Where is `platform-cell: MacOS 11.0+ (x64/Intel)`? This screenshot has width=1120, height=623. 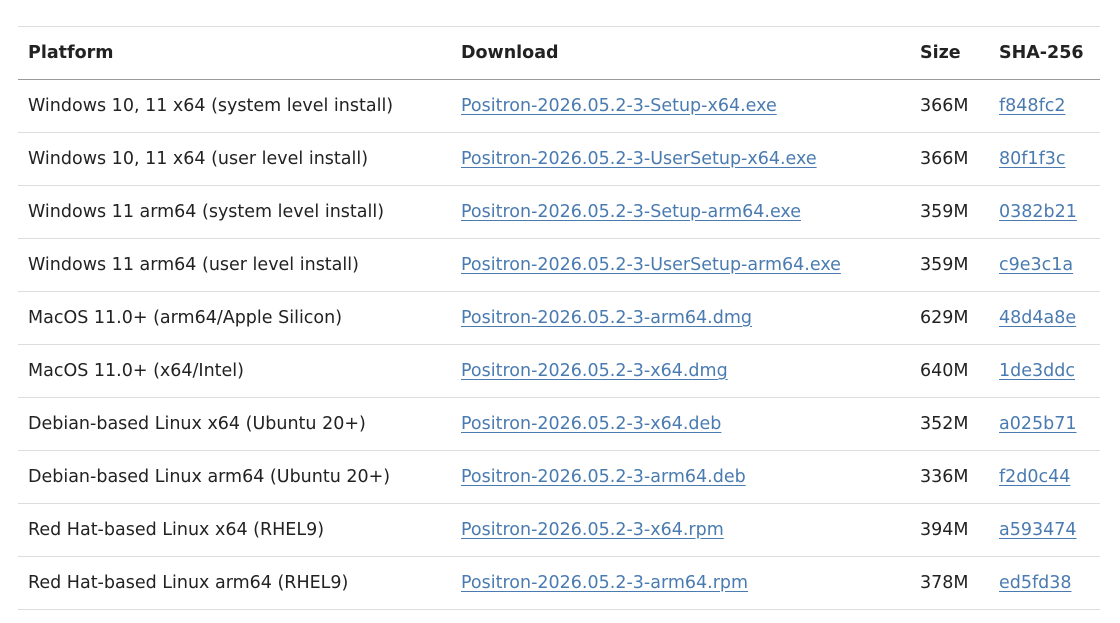 platform-cell: MacOS 11.0+ (x64/Intel) is located at coordinates (136, 371).